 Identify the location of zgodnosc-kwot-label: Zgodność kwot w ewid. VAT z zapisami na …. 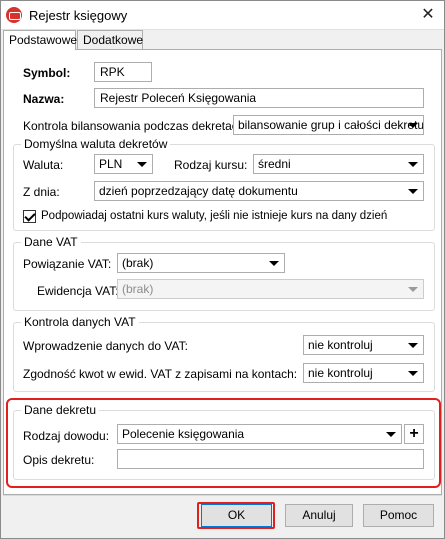
(160, 374).